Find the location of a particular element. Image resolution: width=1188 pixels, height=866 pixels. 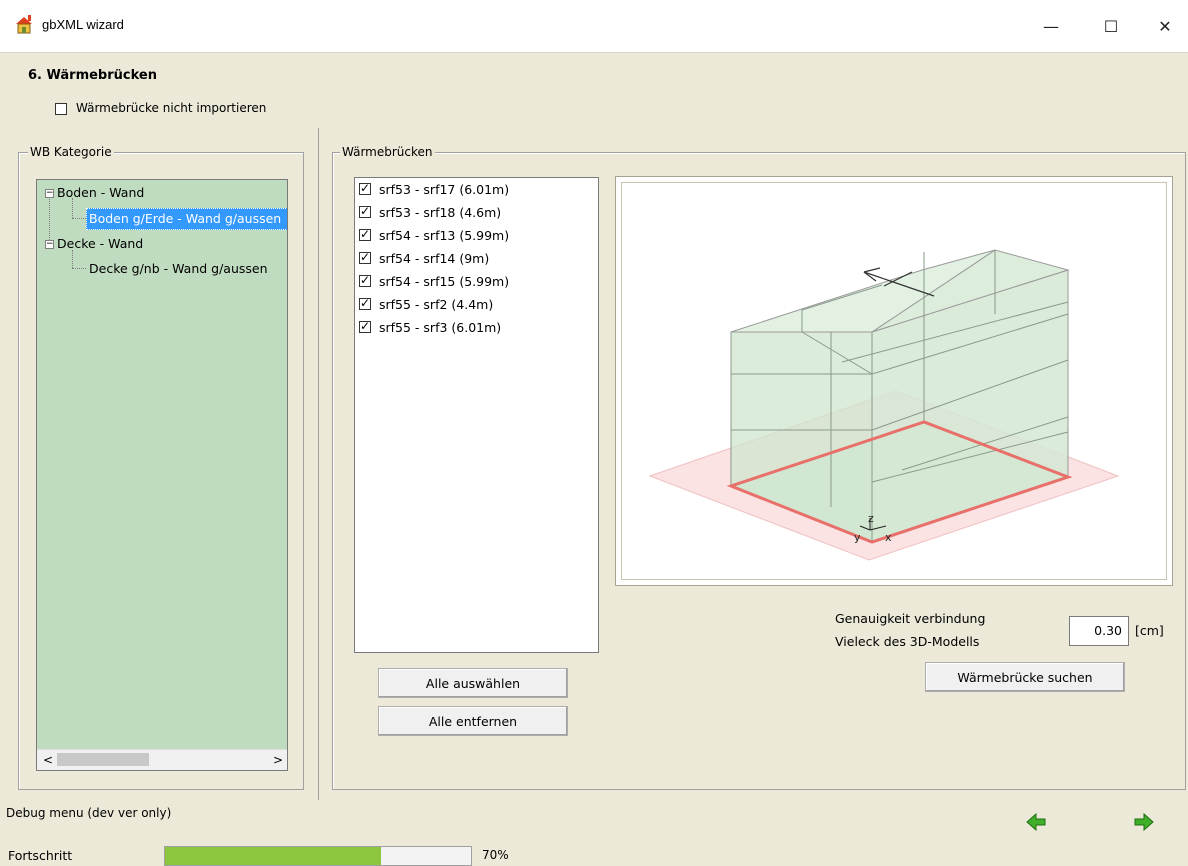

close-button: ✕ is located at coordinates (1165, 26).